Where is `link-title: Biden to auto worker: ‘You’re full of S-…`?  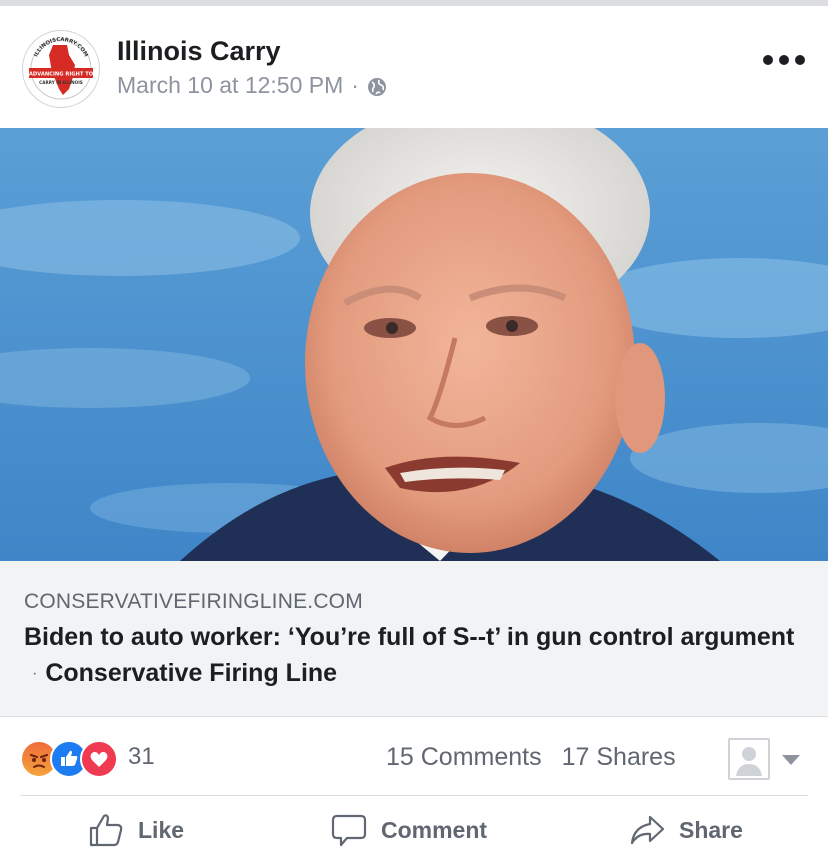 link-title: Biden to auto worker: ‘You’re full of S-… is located at coordinates (414, 655).